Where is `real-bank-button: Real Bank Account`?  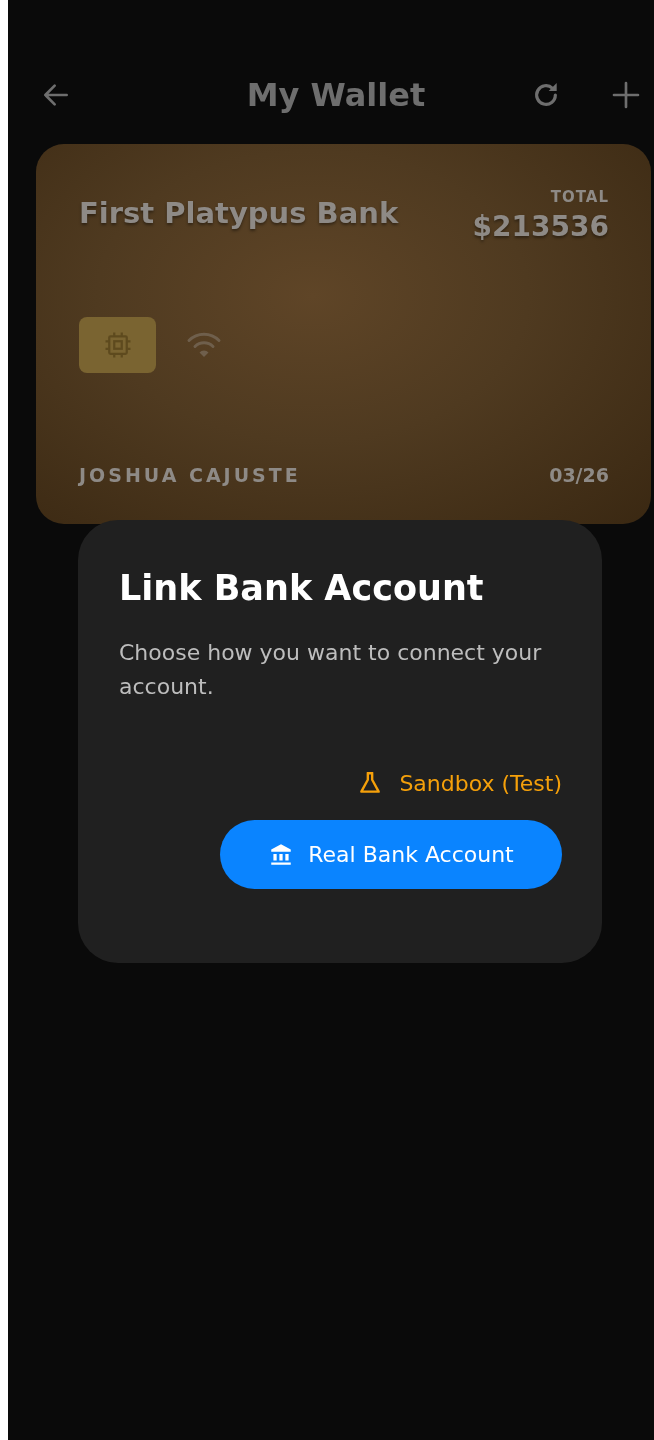
real-bank-button: Real Bank Account is located at coordinates (391, 854).